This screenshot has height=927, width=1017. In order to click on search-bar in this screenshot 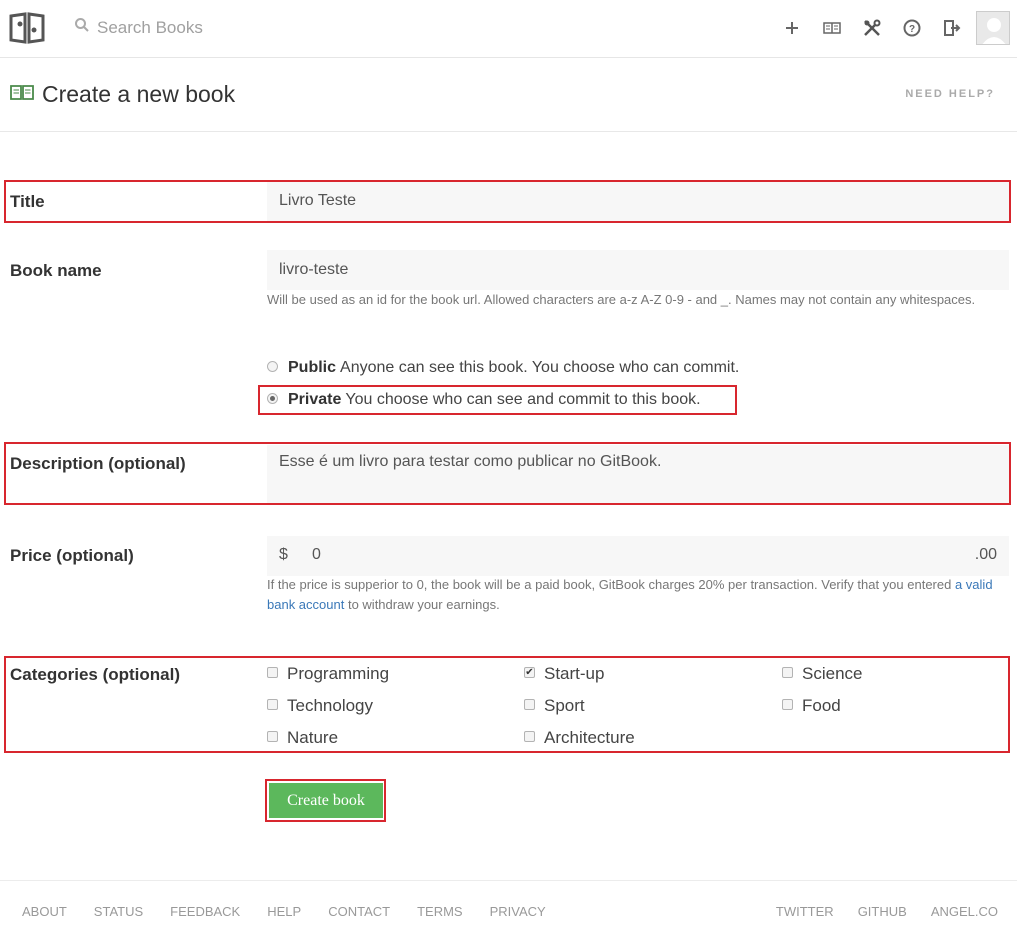, I will do `click(195, 27)`.